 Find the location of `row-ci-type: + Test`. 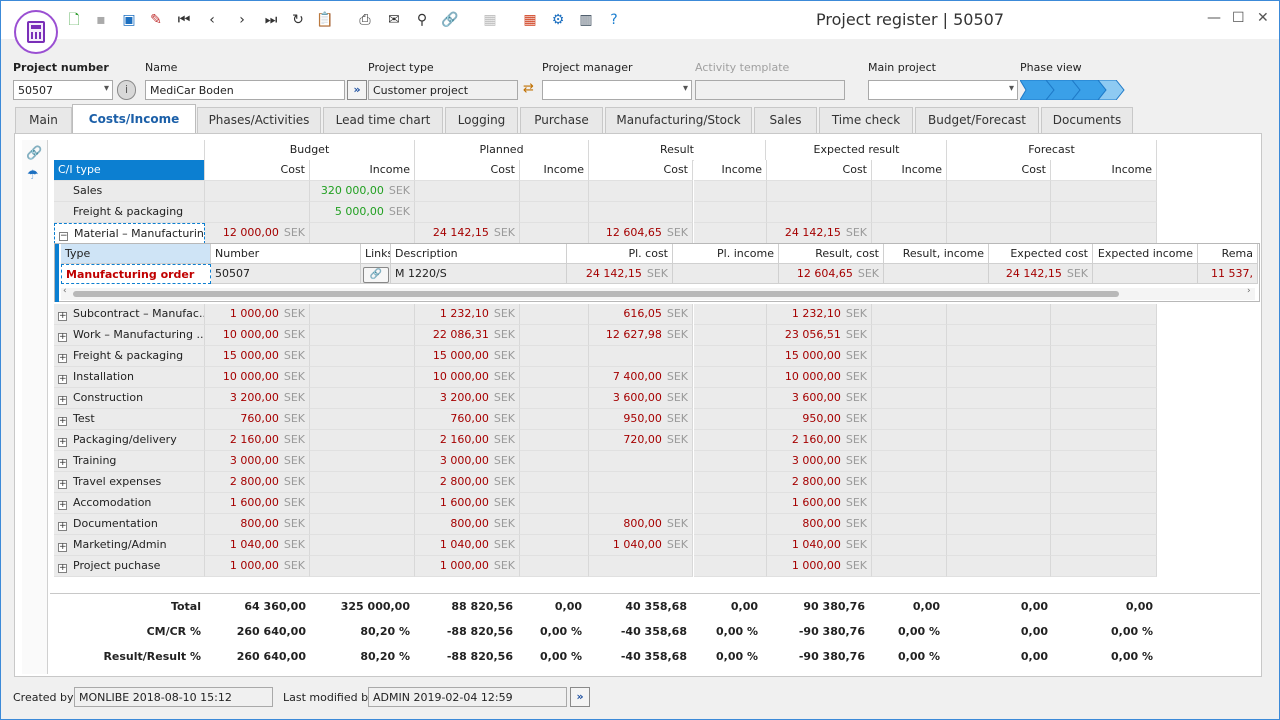

row-ci-type: + Test is located at coordinates (129, 419).